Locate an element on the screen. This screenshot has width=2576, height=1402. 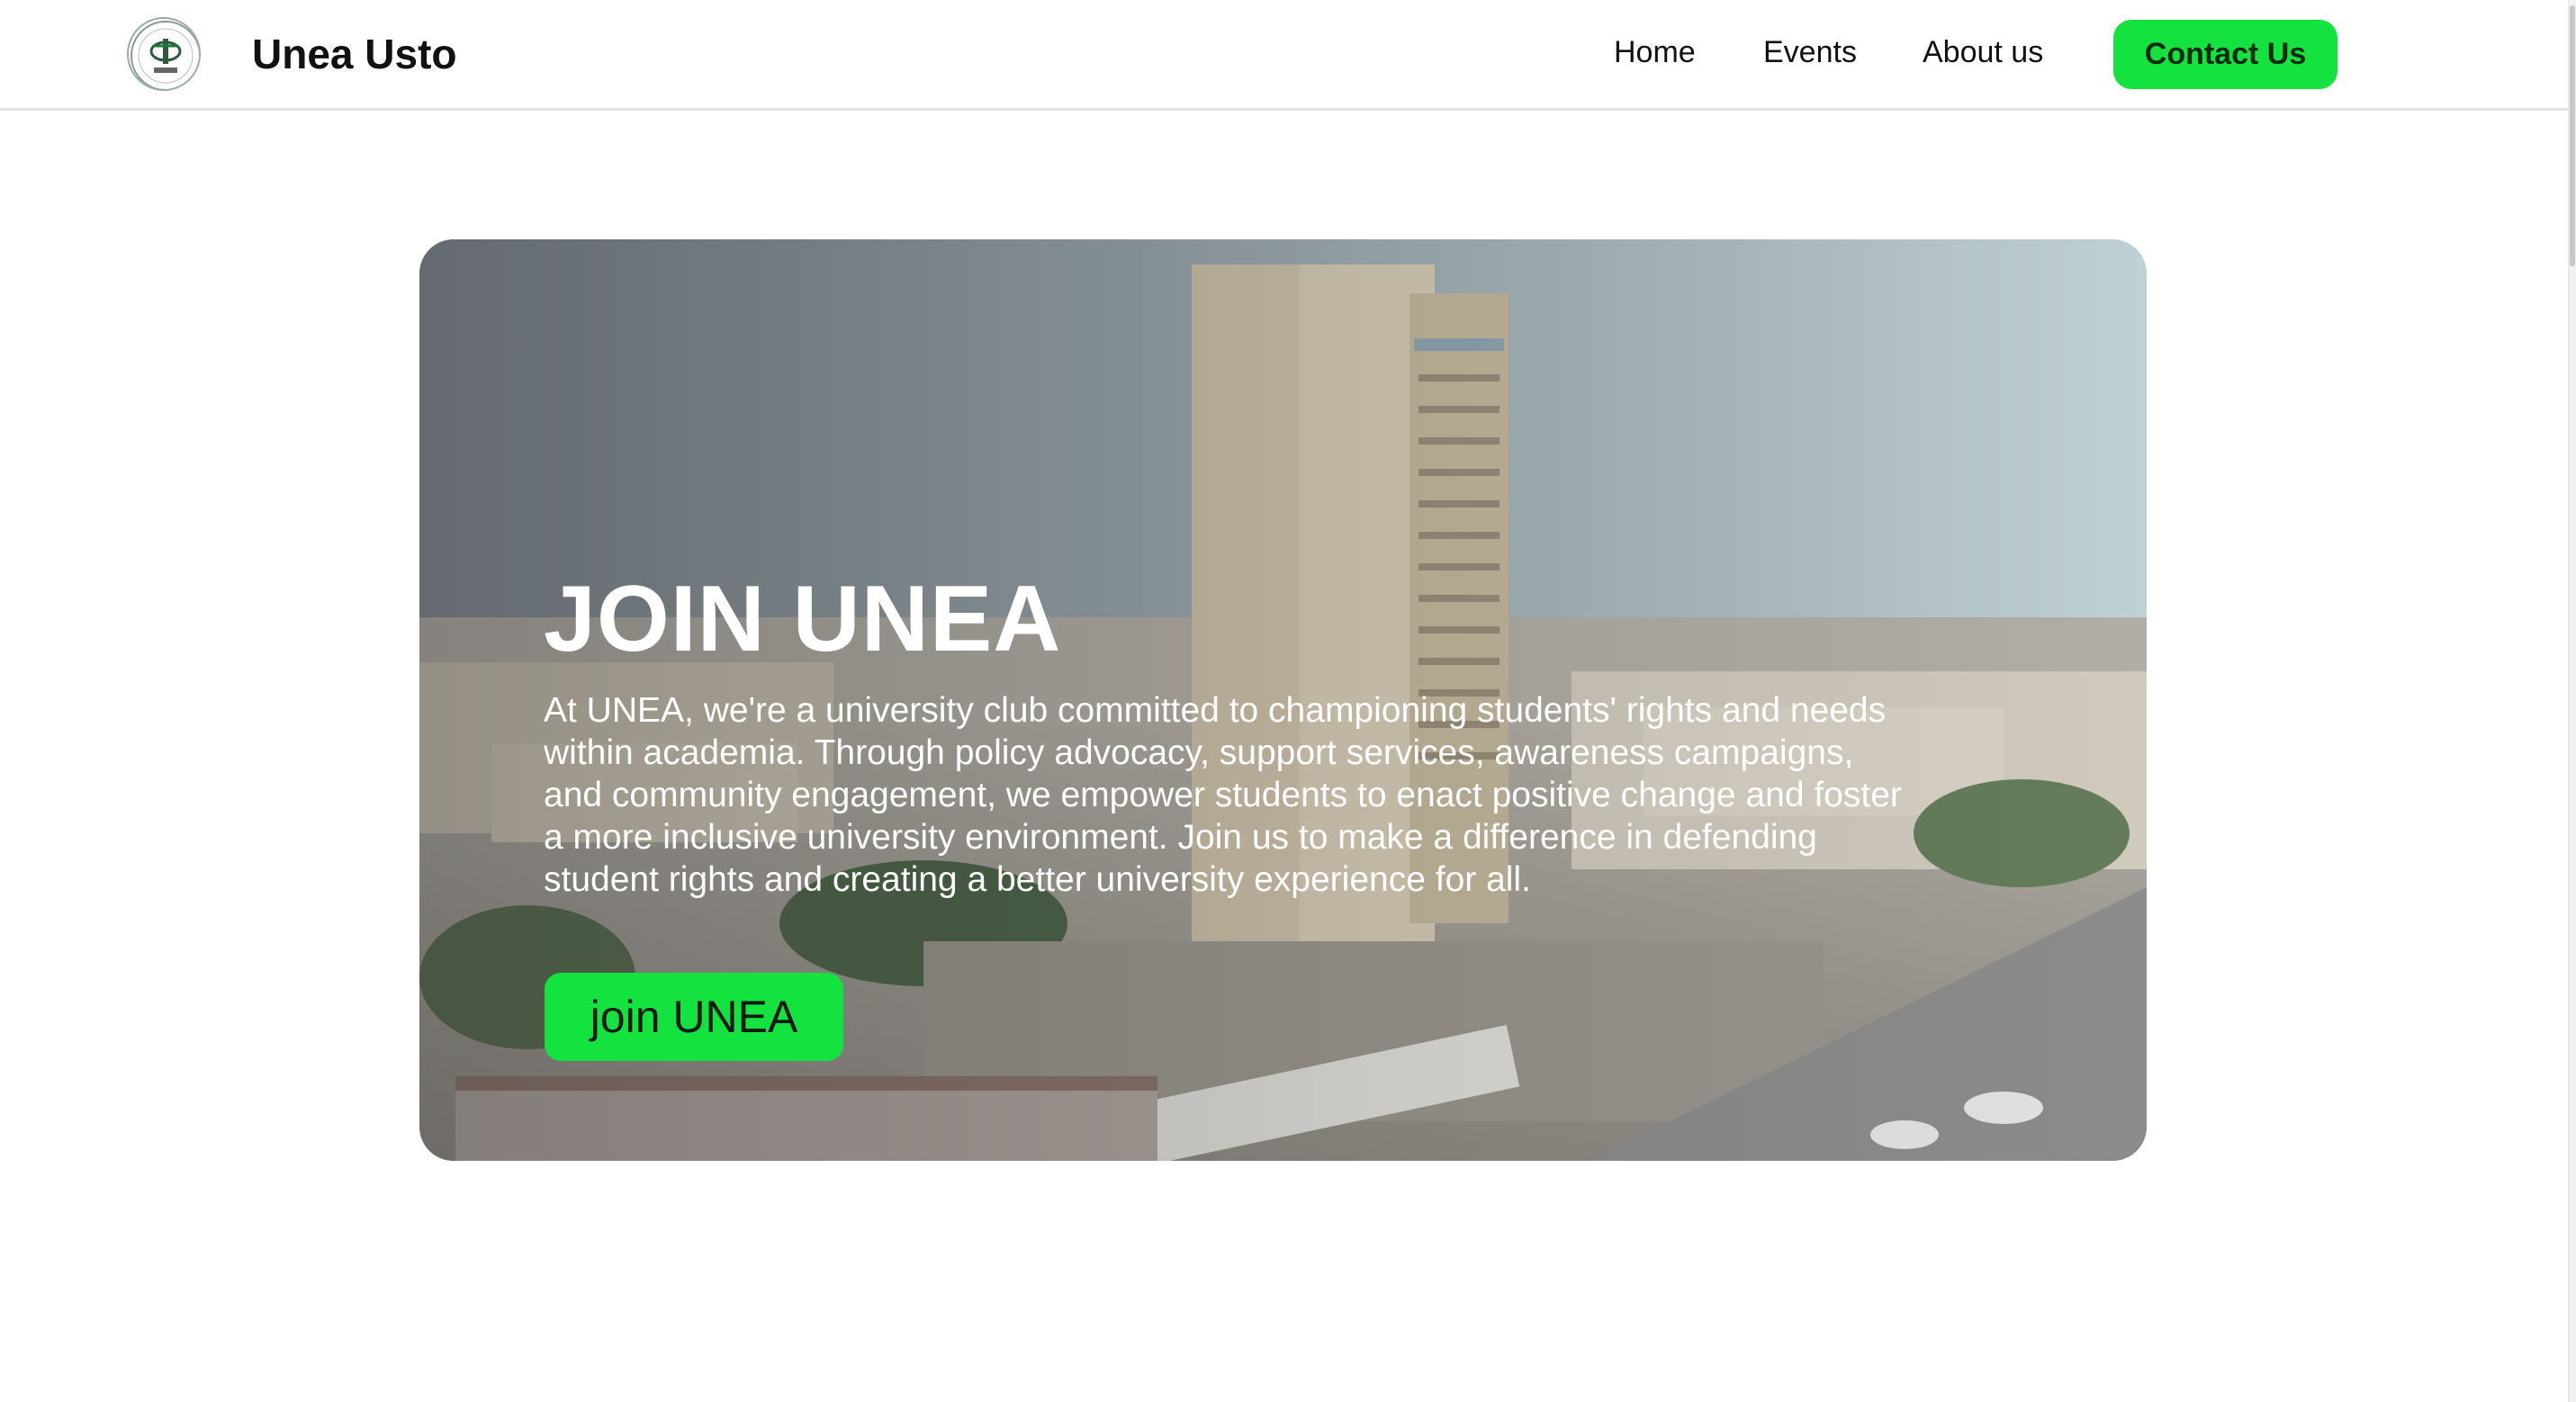
contact-us-button: Contact Us is located at coordinates (2225, 54).